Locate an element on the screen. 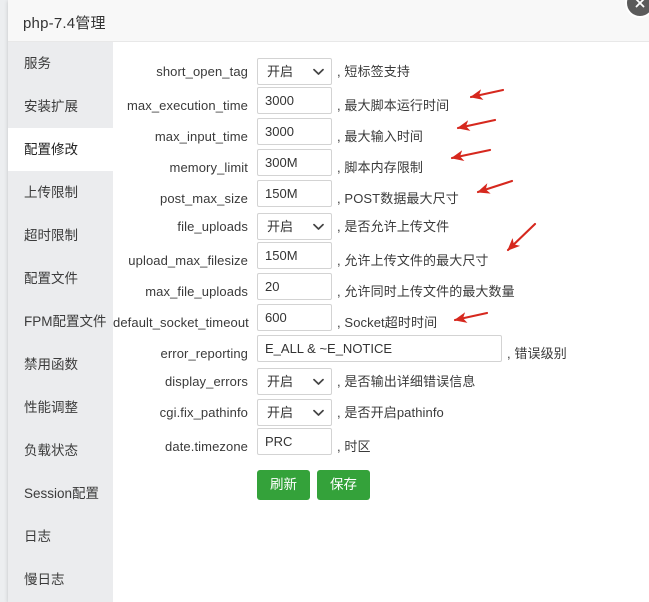 The height and width of the screenshot is (602, 649). input-max_execution_time is located at coordinates (294, 100).